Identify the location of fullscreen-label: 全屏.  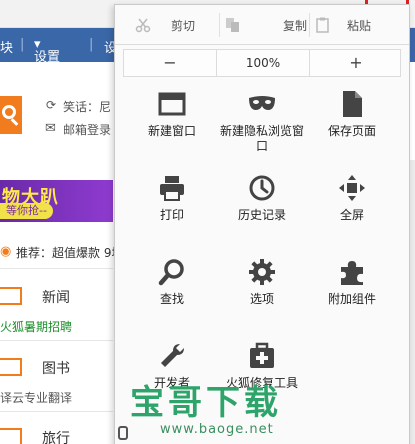
(351, 215).